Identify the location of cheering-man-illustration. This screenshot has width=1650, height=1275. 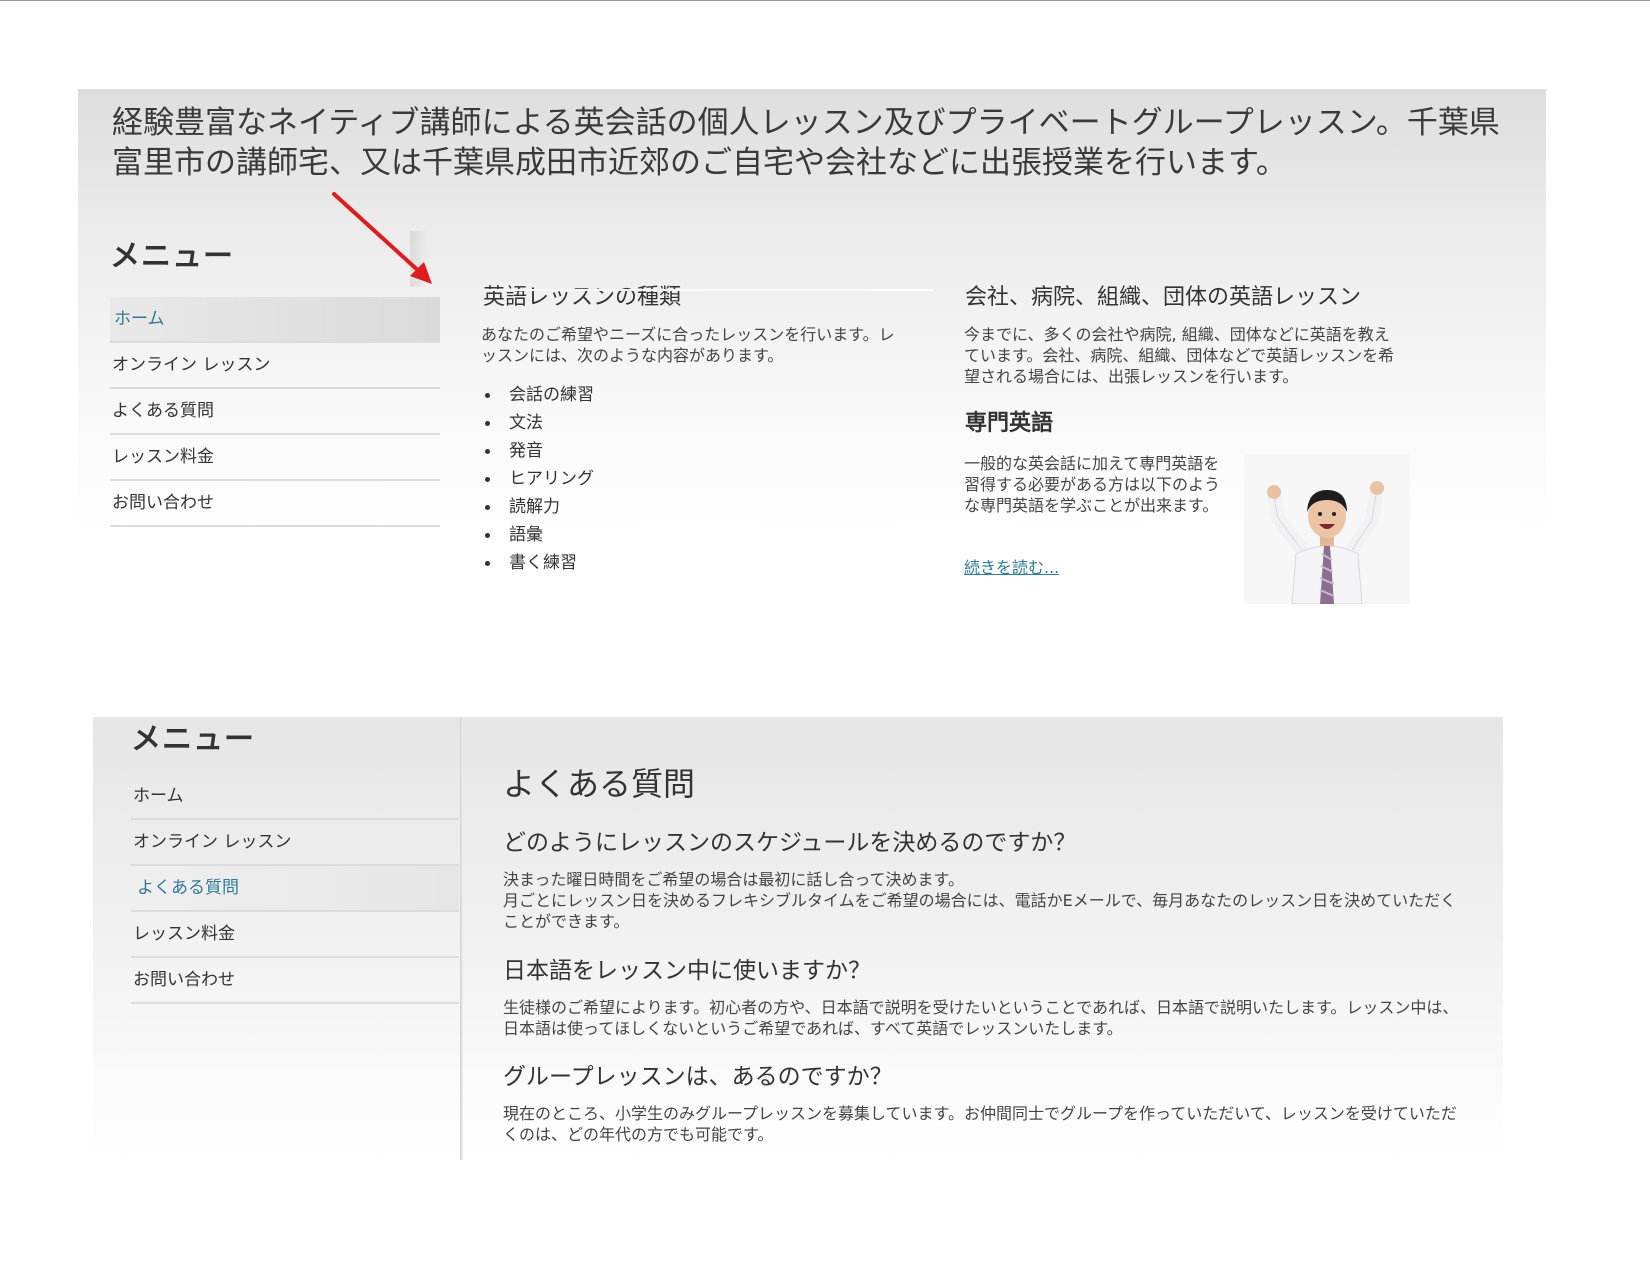
(1327, 529).